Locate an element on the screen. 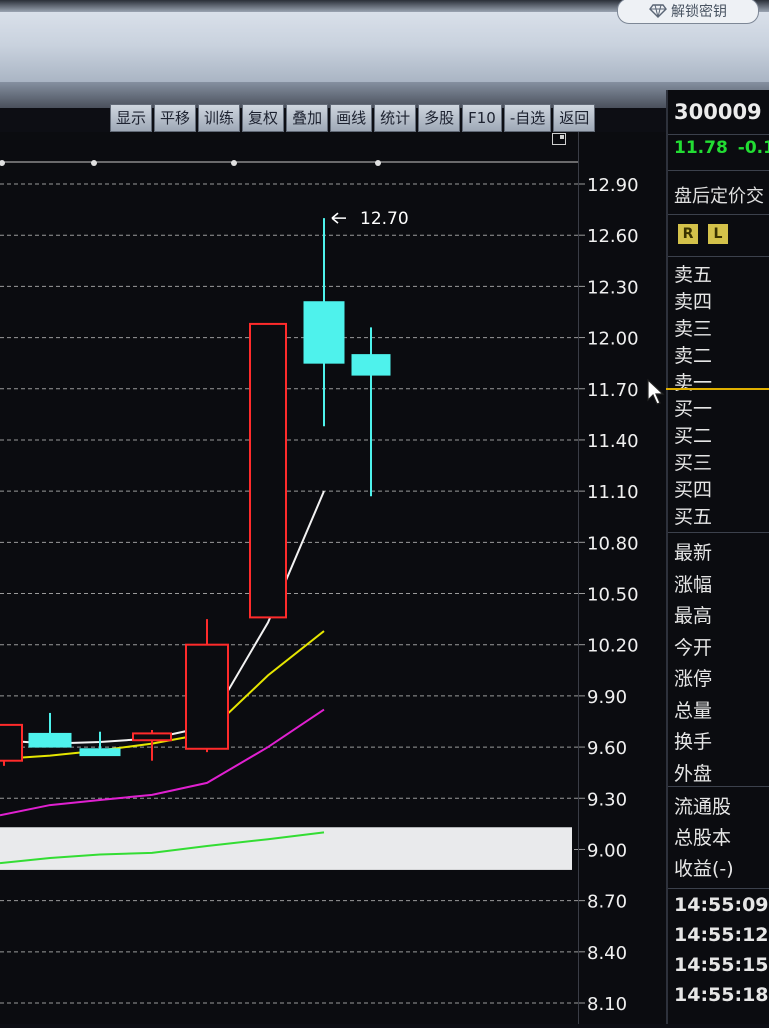 Image resolution: width=769 pixels, height=1028 pixels. chart-maximize-icon is located at coordinates (559, 139).